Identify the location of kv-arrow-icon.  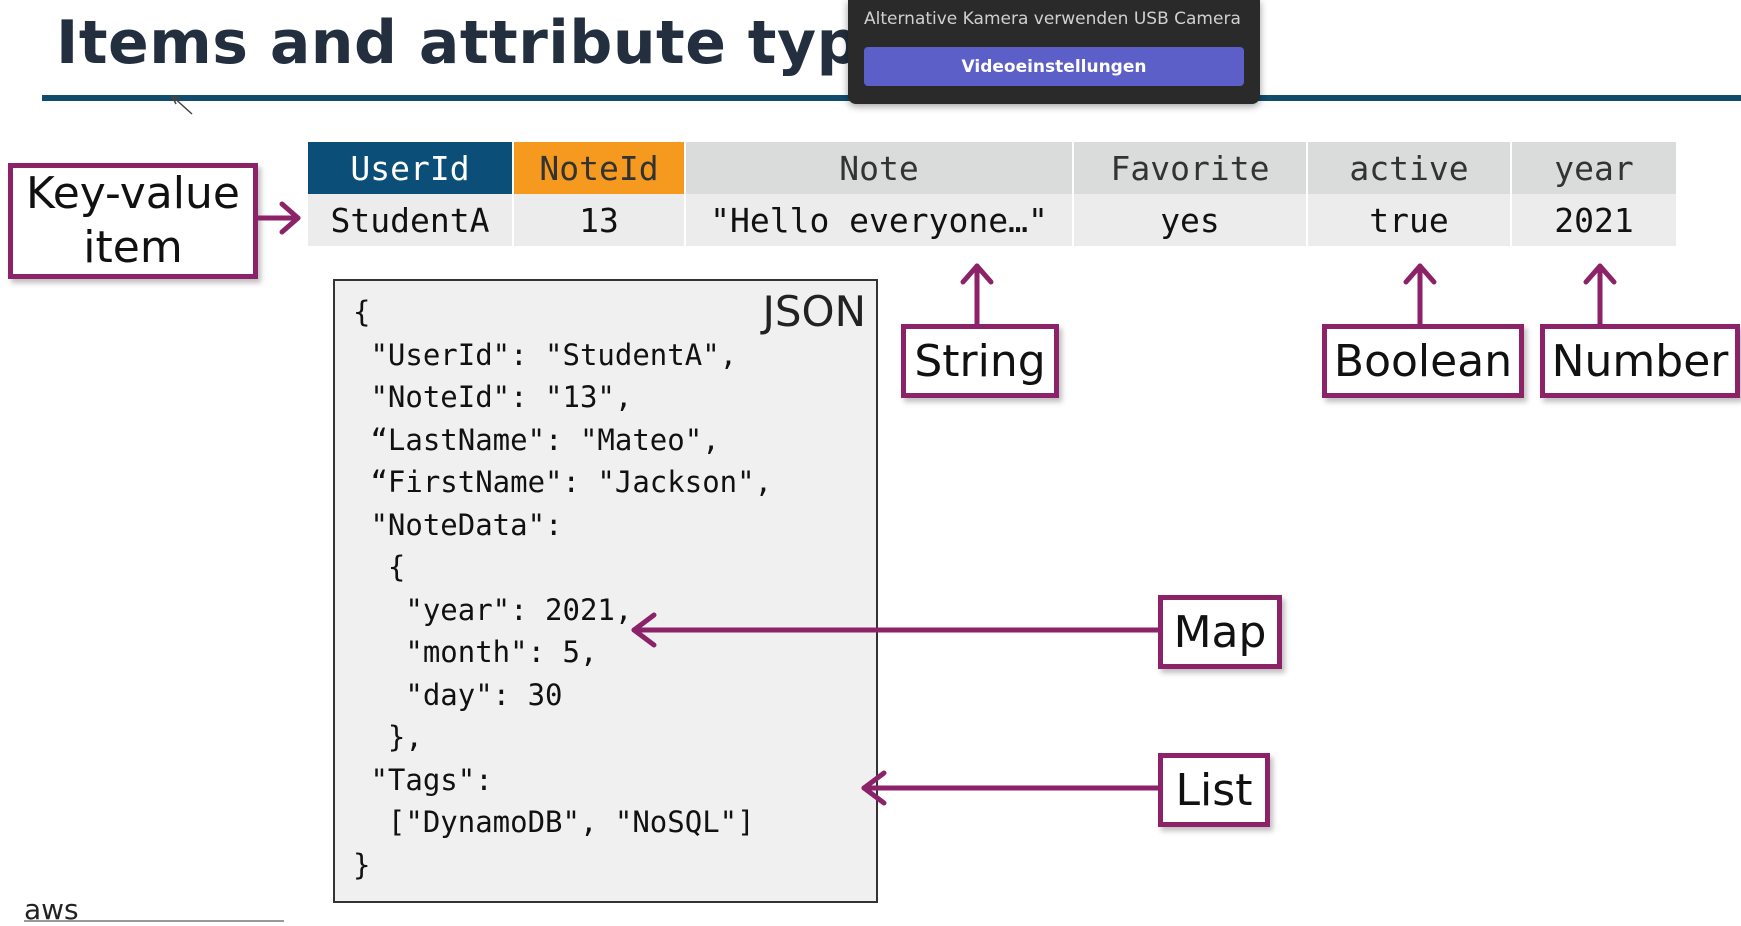
(278, 218).